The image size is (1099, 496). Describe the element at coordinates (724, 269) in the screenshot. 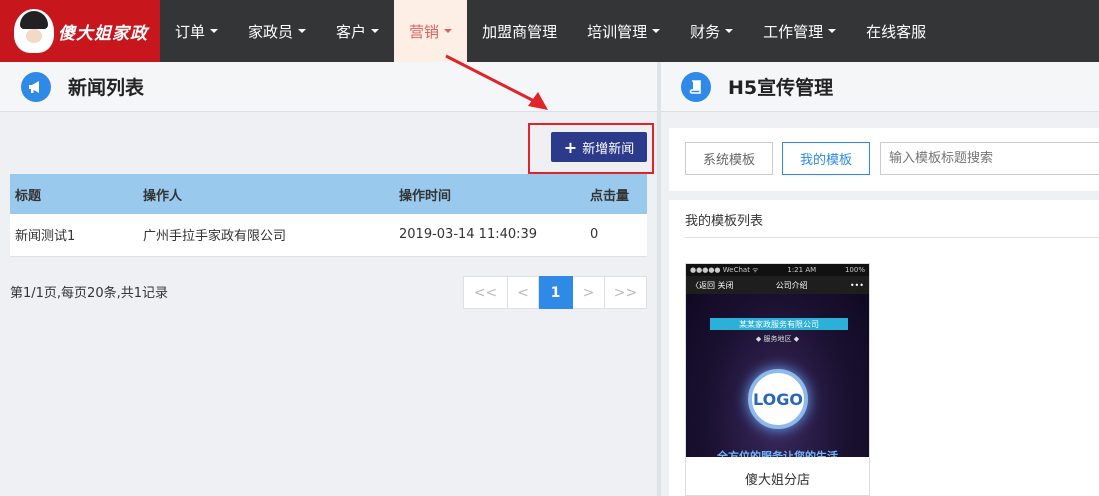

I see `carrier-text: ●●●●● WeChat ᯤ` at that location.